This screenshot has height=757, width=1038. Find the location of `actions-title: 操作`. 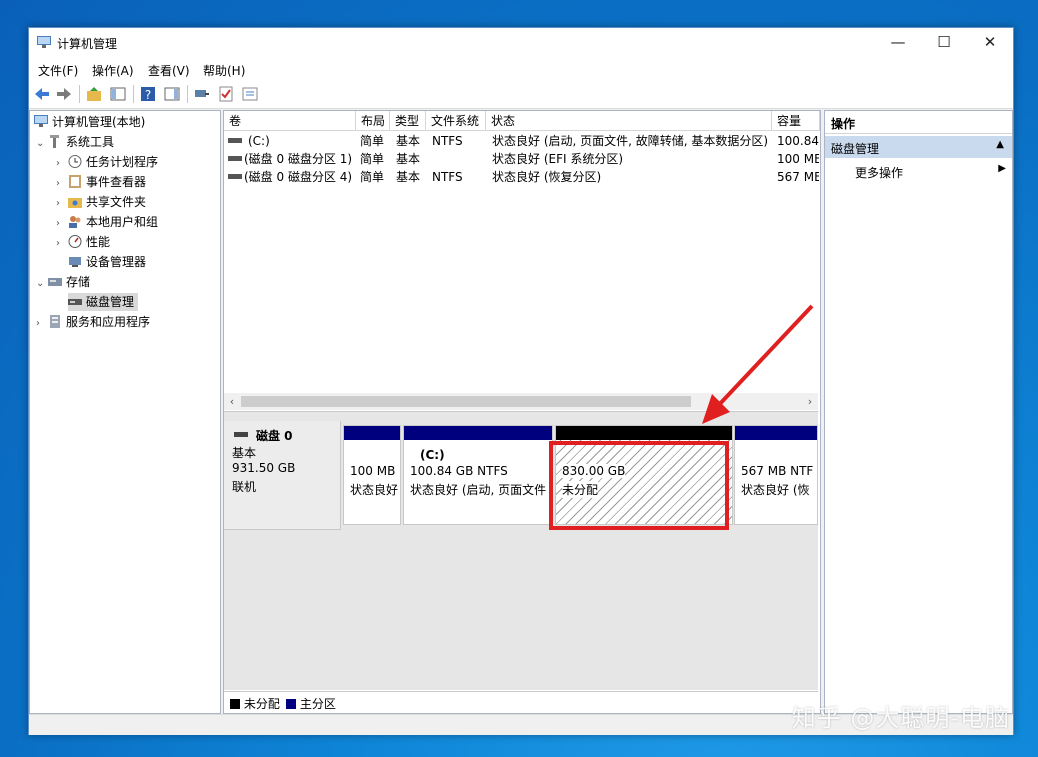

actions-title: 操作 is located at coordinates (843, 124).